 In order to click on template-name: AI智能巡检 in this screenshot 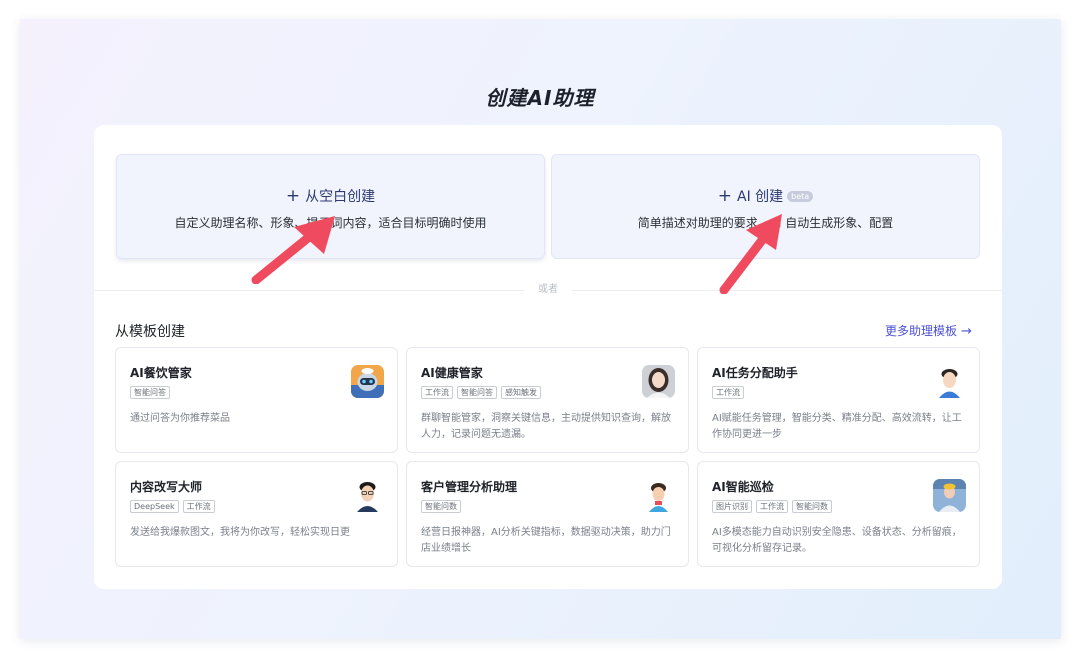, I will do `click(743, 487)`.